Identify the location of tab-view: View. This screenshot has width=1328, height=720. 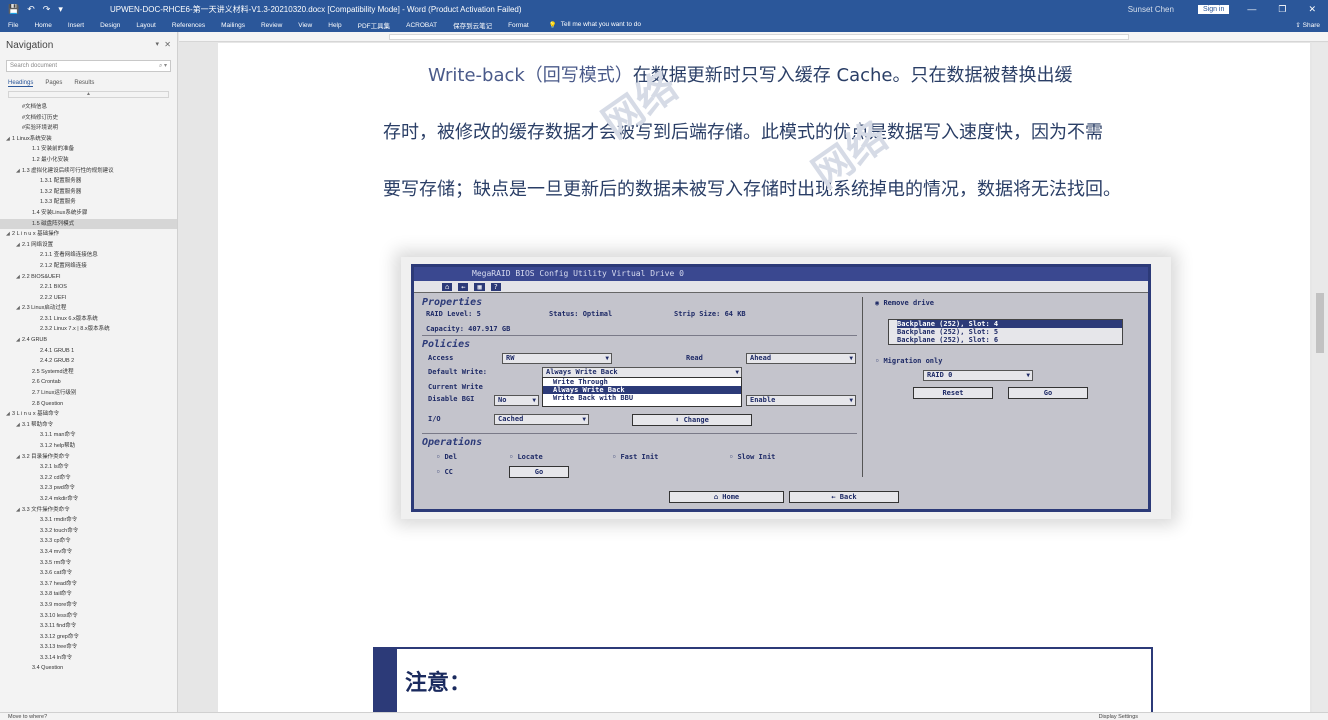
(305, 25).